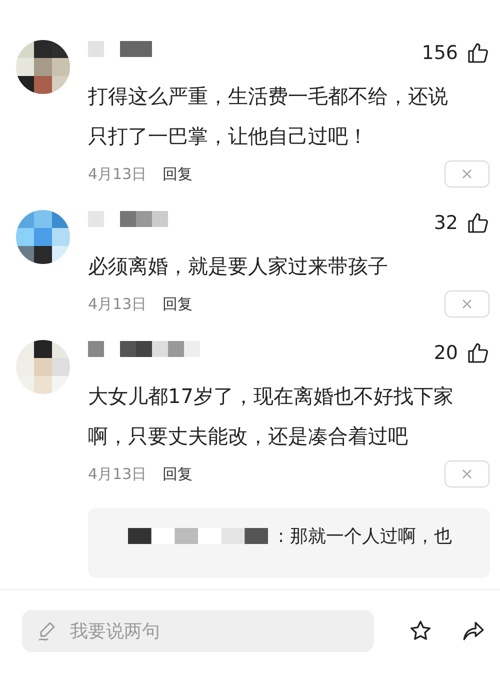 Image resolution: width=500 pixels, height=691 pixels. Describe the element at coordinates (238, 266) in the screenshot. I see `comment-text: 必须离婚，就是要人家过来带孩子` at that location.